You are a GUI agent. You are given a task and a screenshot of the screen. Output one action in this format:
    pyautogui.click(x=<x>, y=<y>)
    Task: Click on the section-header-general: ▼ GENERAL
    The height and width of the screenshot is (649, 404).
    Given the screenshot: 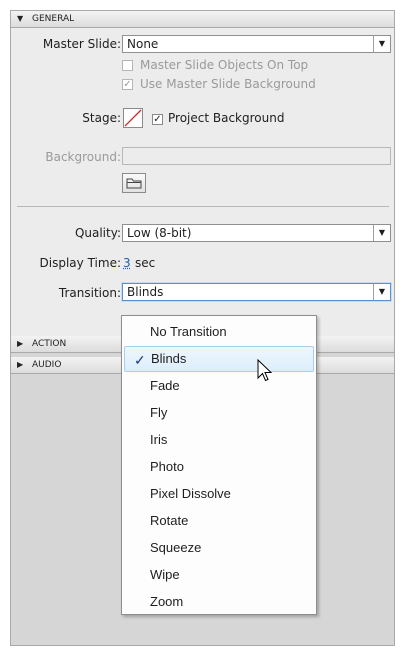 What is the action you would take?
    pyautogui.click(x=202, y=19)
    